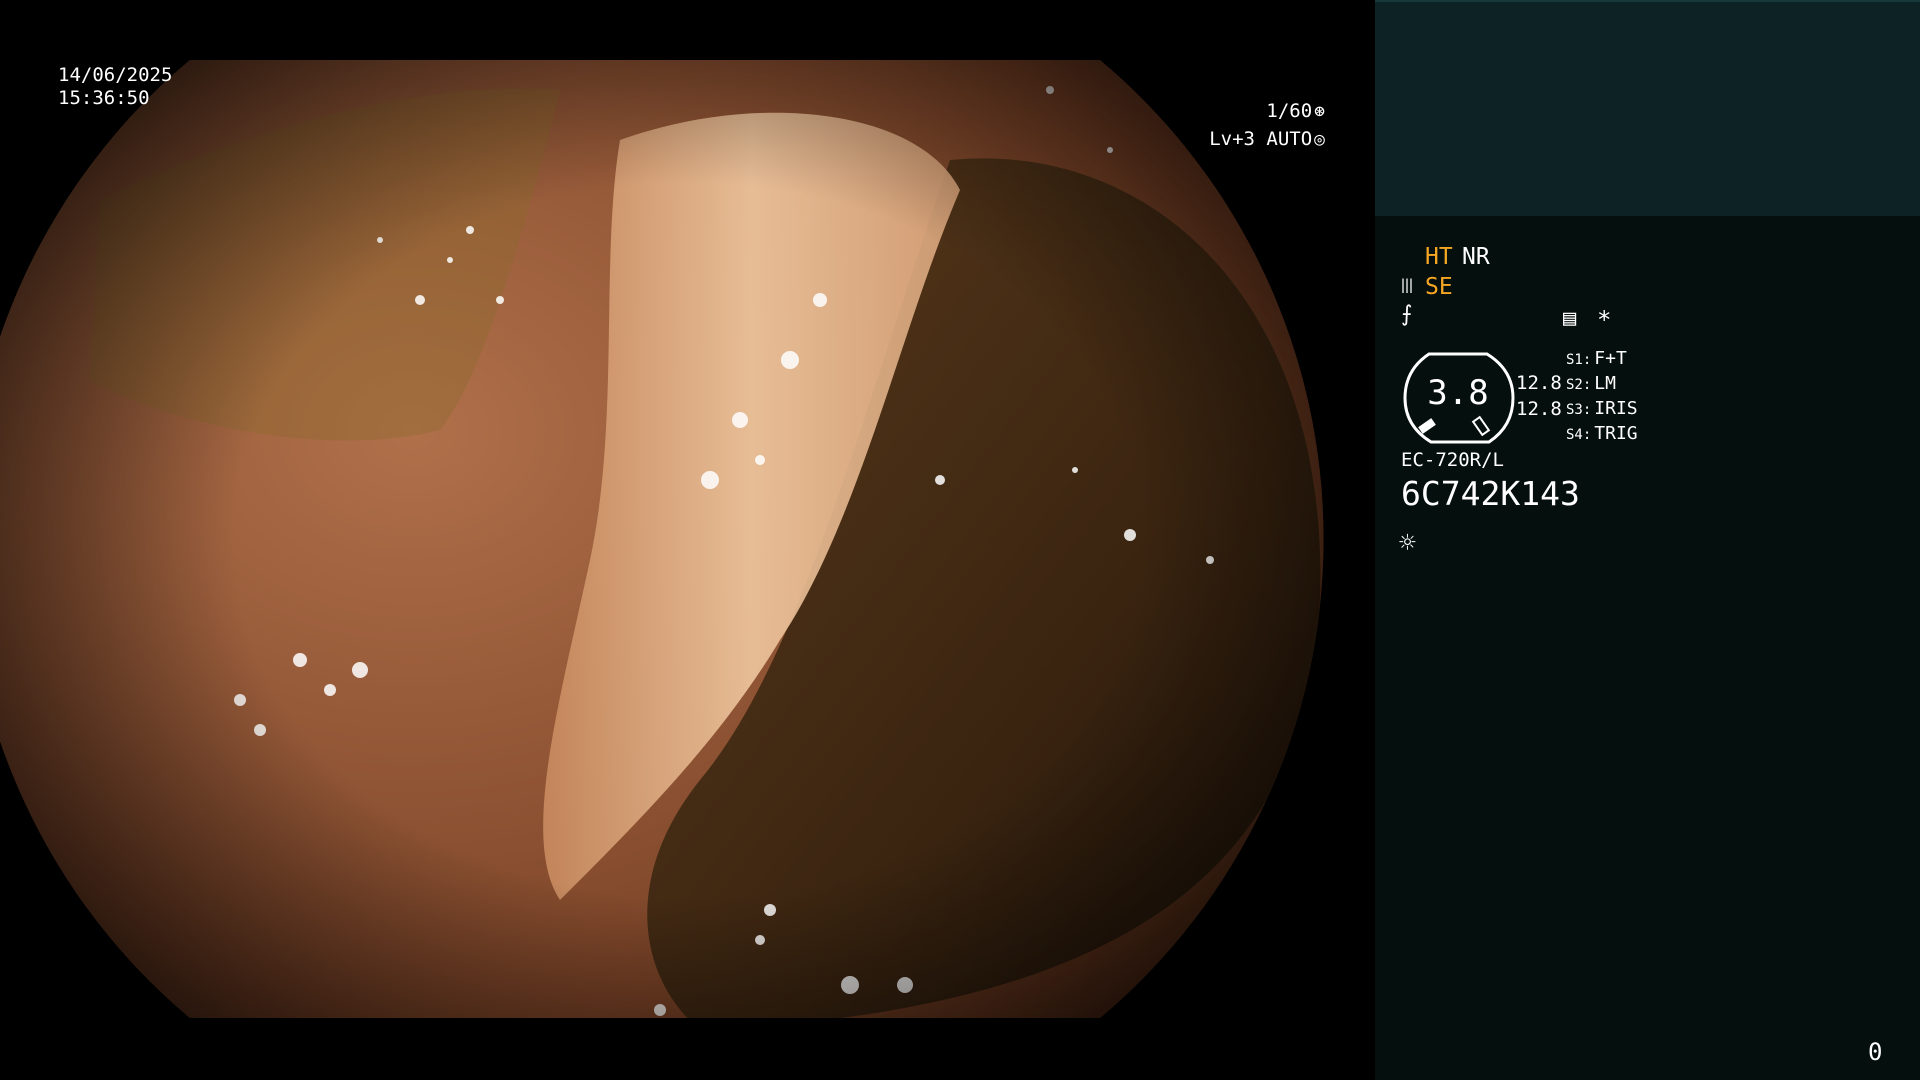 Image resolution: width=1920 pixels, height=1080 pixels. I want to click on structure-enhance-icon: ꔖ, so click(1407, 286).